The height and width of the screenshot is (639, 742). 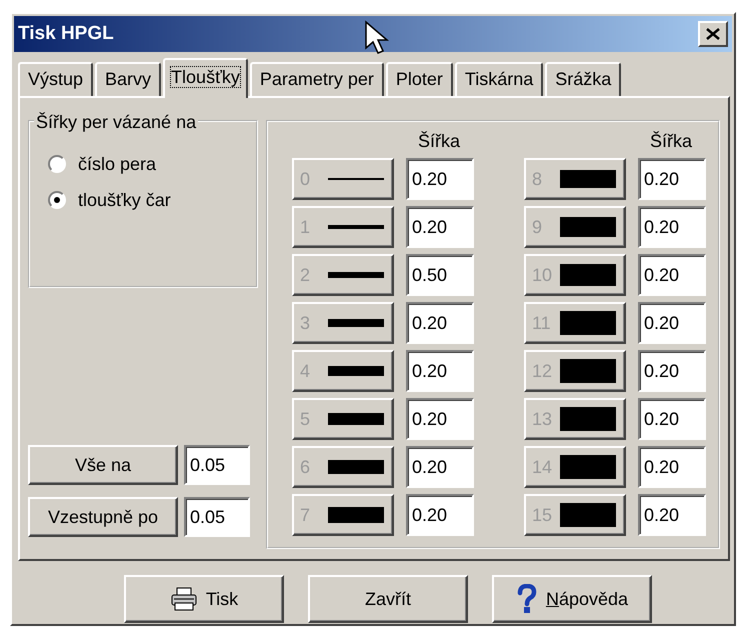 What do you see at coordinates (204, 599) in the screenshot?
I see `print-button: Tisk` at bounding box center [204, 599].